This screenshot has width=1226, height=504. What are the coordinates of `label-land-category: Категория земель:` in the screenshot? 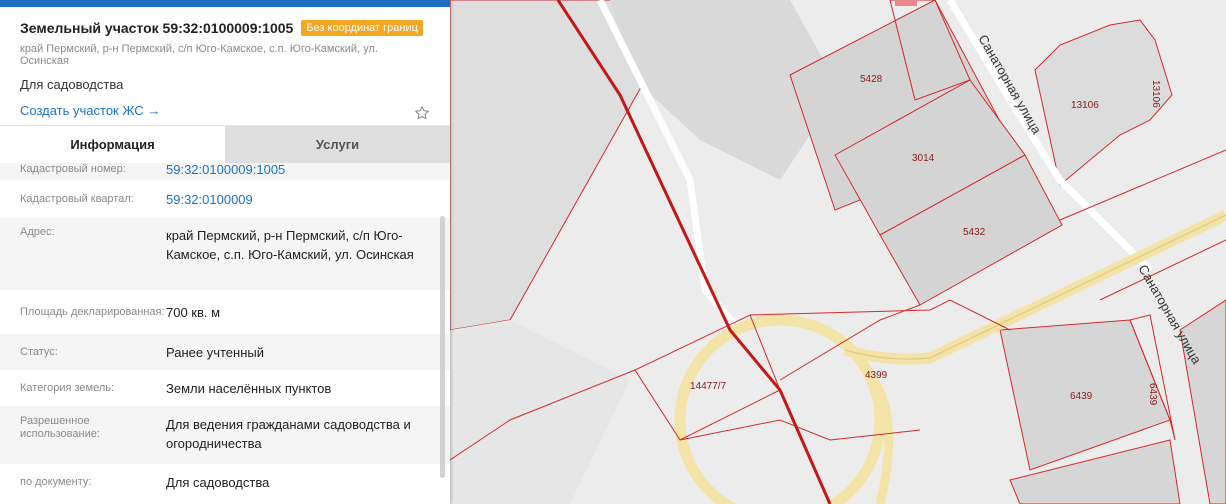 It's located at (67, 387).